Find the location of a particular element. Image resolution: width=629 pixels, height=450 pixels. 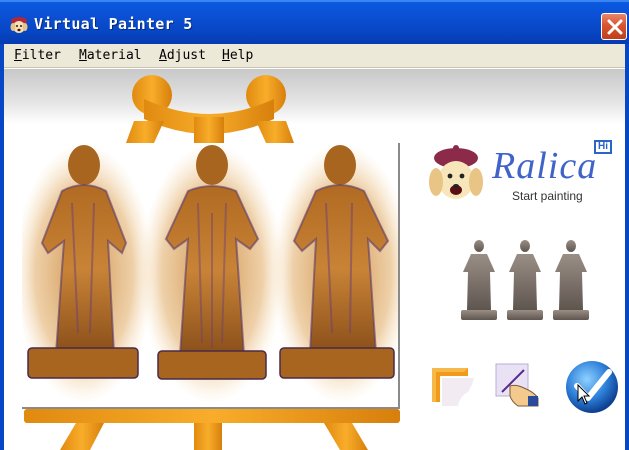

brand-logo: Ralica Hi Start painting is located at coordinates (519, 175).